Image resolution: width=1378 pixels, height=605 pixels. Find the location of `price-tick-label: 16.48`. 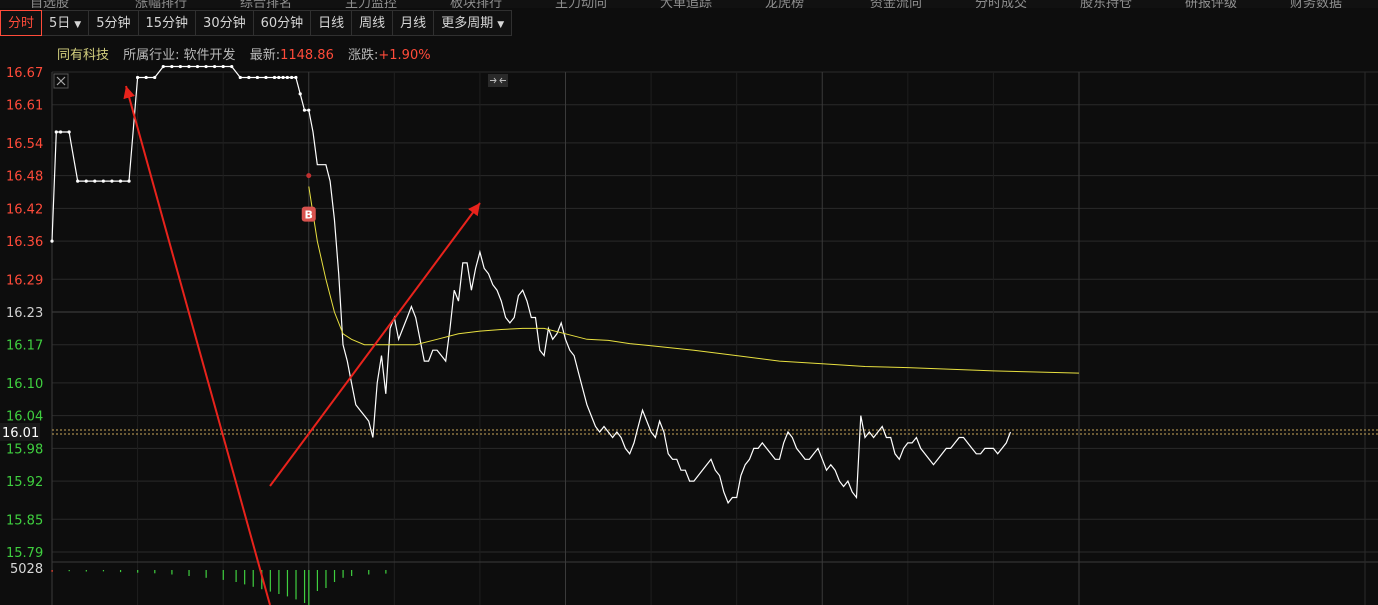

price-tick-label: 16.48 is located at coordinates (24, 177).